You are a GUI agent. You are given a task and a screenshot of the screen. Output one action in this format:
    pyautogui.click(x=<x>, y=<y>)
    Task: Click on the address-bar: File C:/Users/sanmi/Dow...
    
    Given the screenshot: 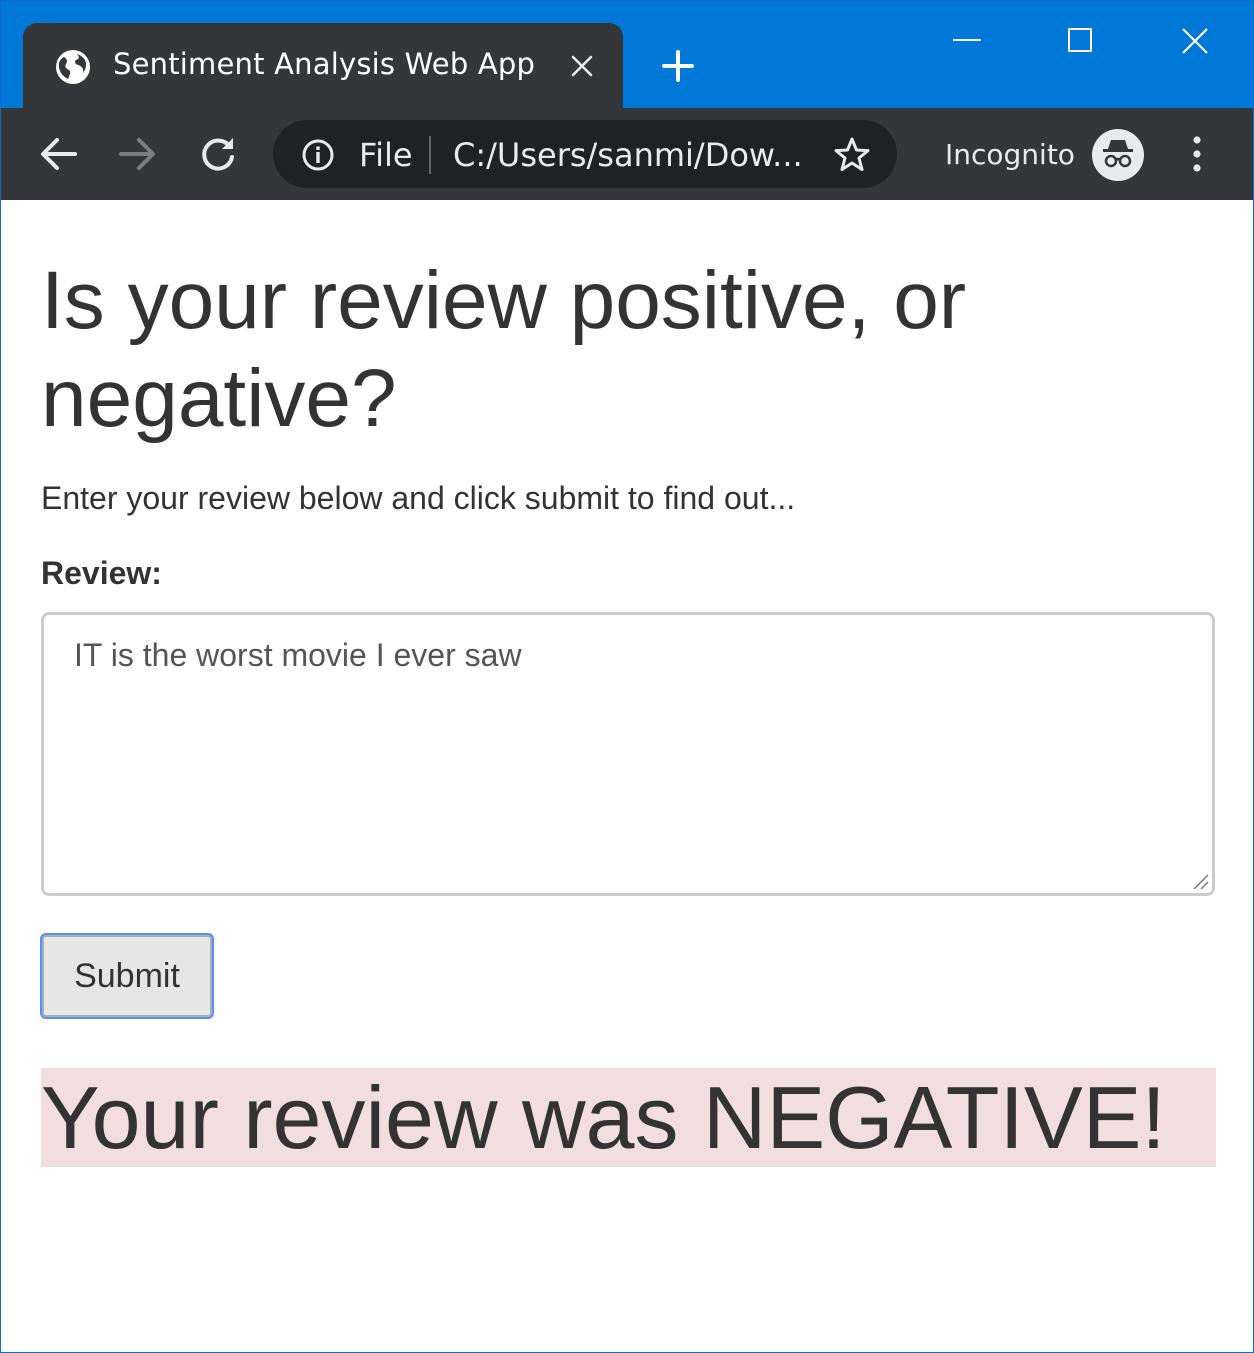 What is the action you would take?
    pyautogui.click(x=585, y=154)
    